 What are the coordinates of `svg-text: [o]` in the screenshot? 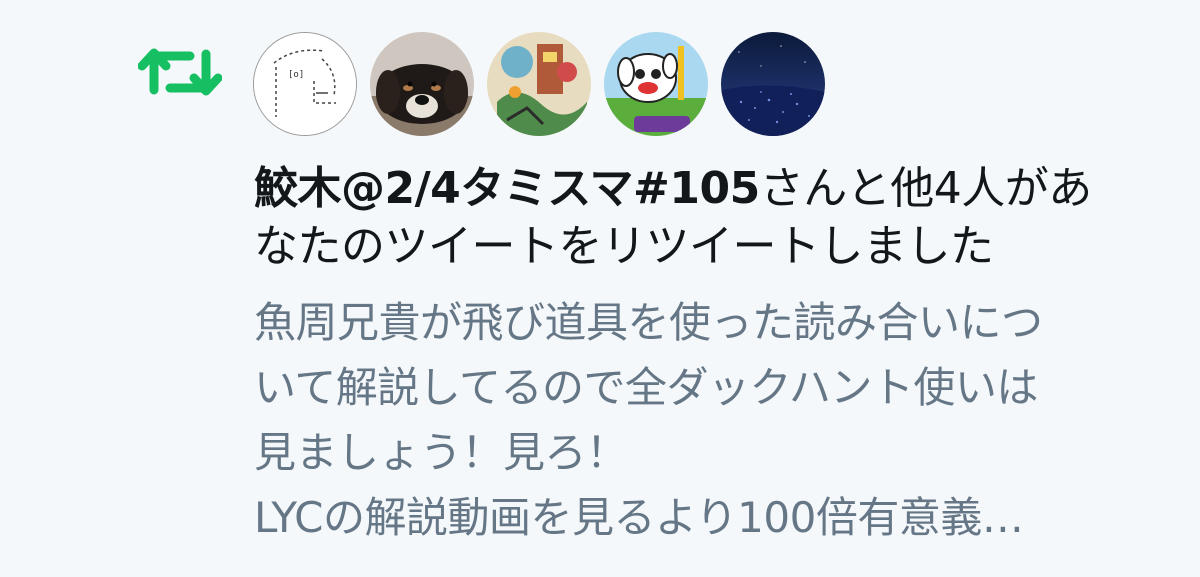 It's located at (296, 75).